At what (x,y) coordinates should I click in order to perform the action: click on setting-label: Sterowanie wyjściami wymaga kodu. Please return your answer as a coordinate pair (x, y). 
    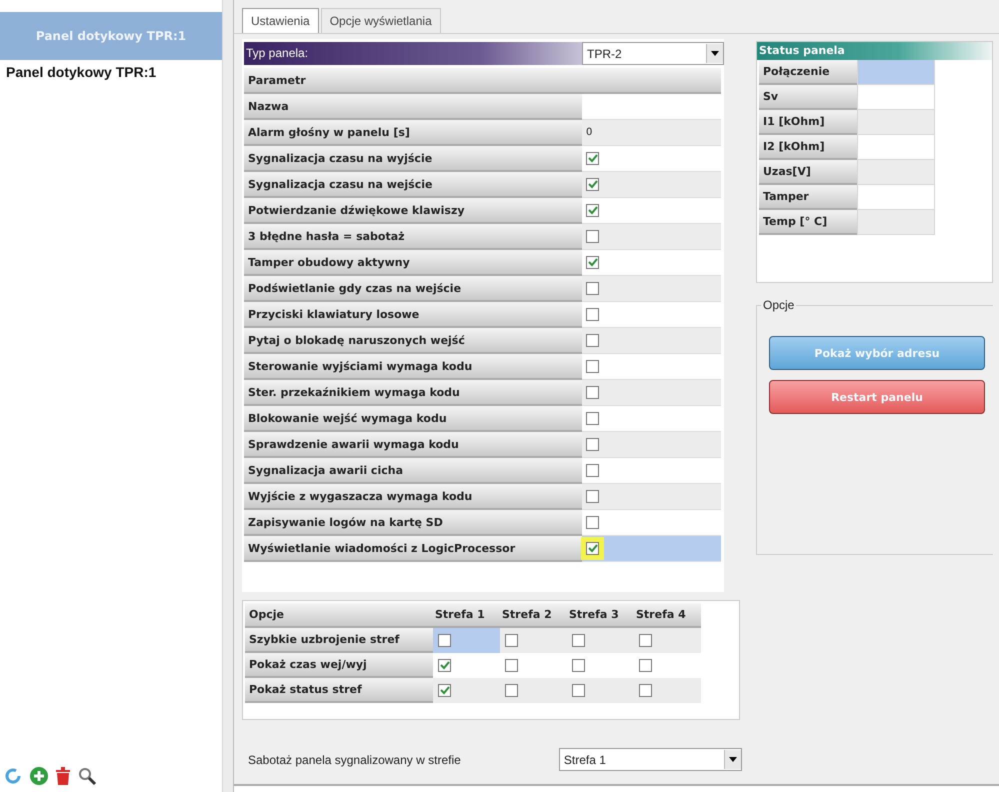
    Looking at the image, I should click on (413, 367).